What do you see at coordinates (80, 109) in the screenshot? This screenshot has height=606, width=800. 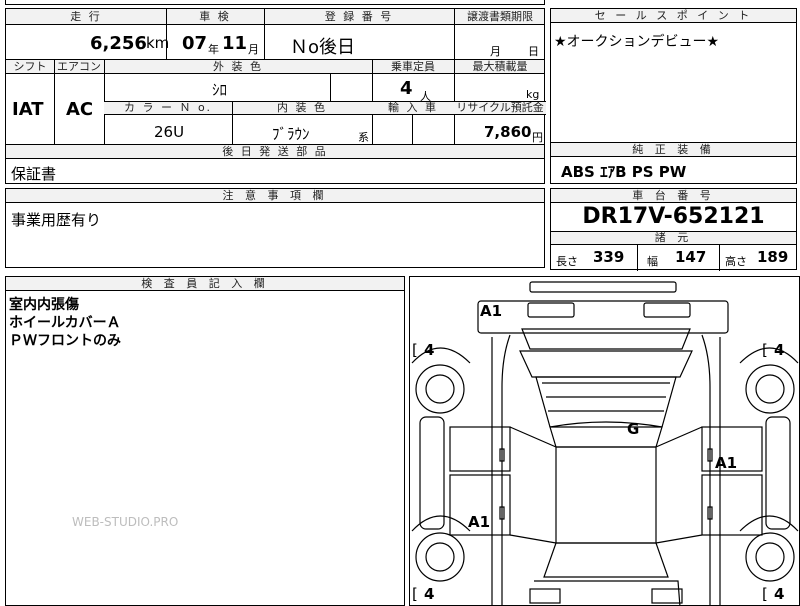 I see `aircon-value: AC` at bounding box center [80, 109].